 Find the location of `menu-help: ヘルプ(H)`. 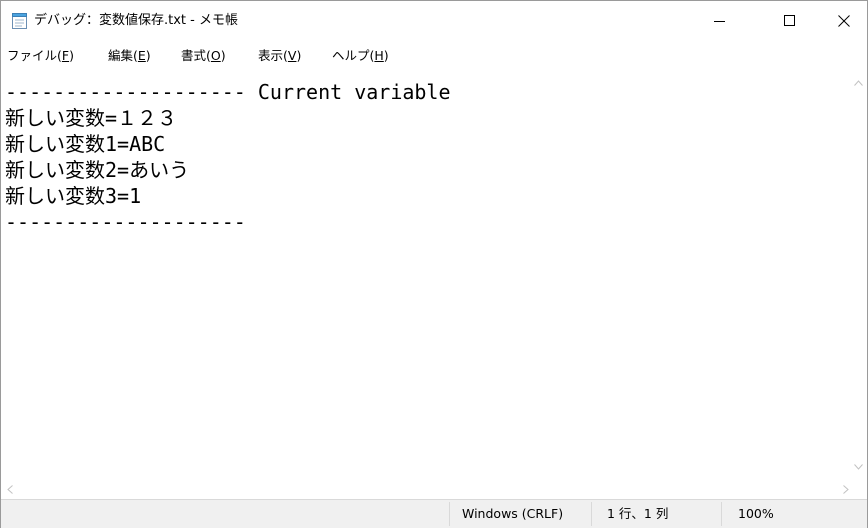

menu-help: ヘルプ(H) is located at coordinates (360, 56).